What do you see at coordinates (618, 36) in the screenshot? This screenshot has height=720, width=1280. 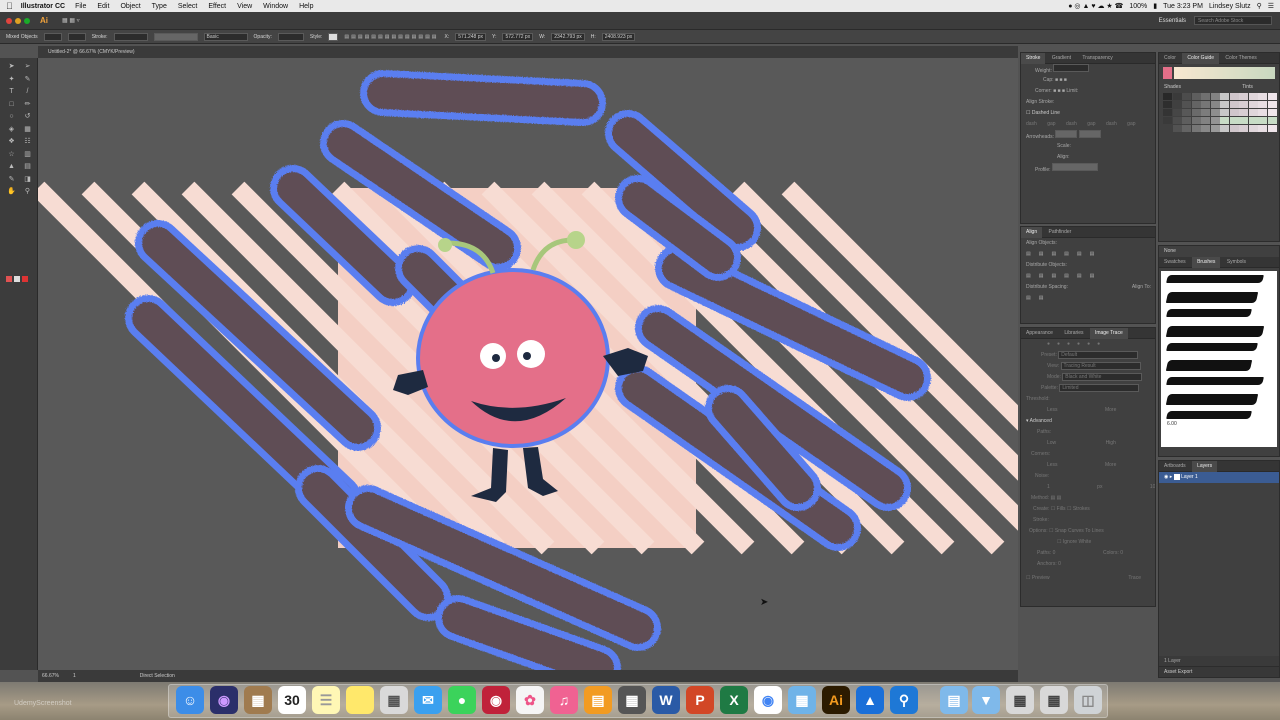 I see `h-field: 2408.923 px` at bounding box center [618, 36].